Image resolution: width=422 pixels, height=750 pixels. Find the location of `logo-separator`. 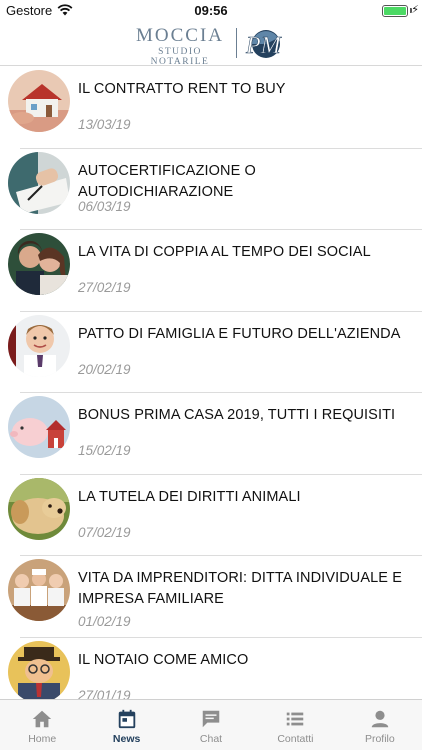

logo-separator is located at coordinates (236, 43).